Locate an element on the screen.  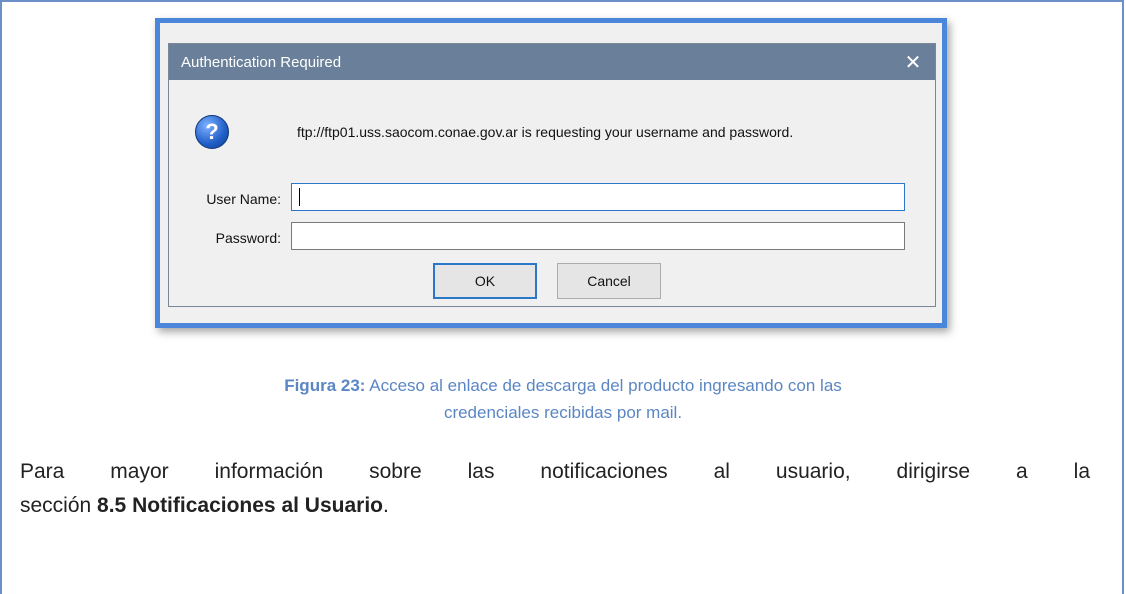
figure-label: Figura 23: is located at coordinates (325, 385).